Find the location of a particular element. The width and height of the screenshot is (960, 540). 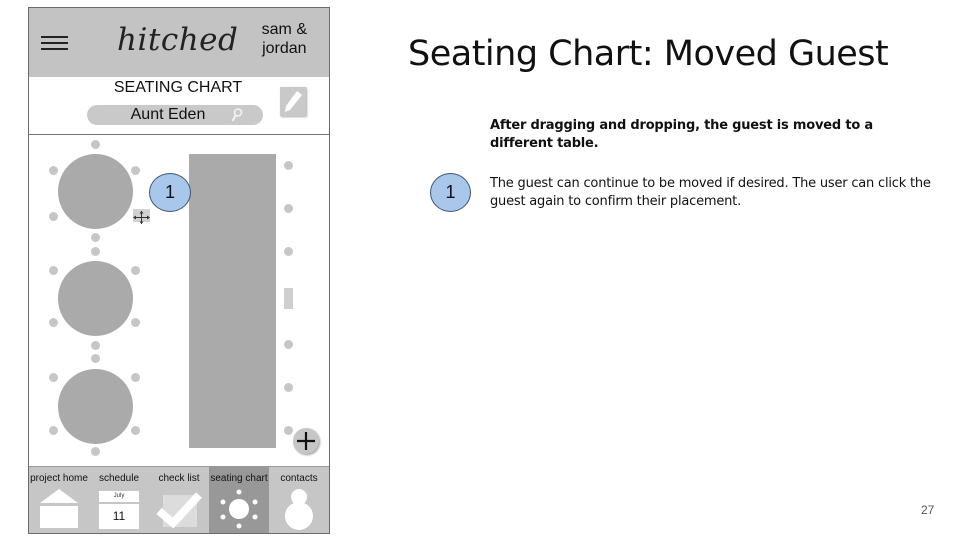

annotation-marker-1: 1 is located at coordinates (170, 192).